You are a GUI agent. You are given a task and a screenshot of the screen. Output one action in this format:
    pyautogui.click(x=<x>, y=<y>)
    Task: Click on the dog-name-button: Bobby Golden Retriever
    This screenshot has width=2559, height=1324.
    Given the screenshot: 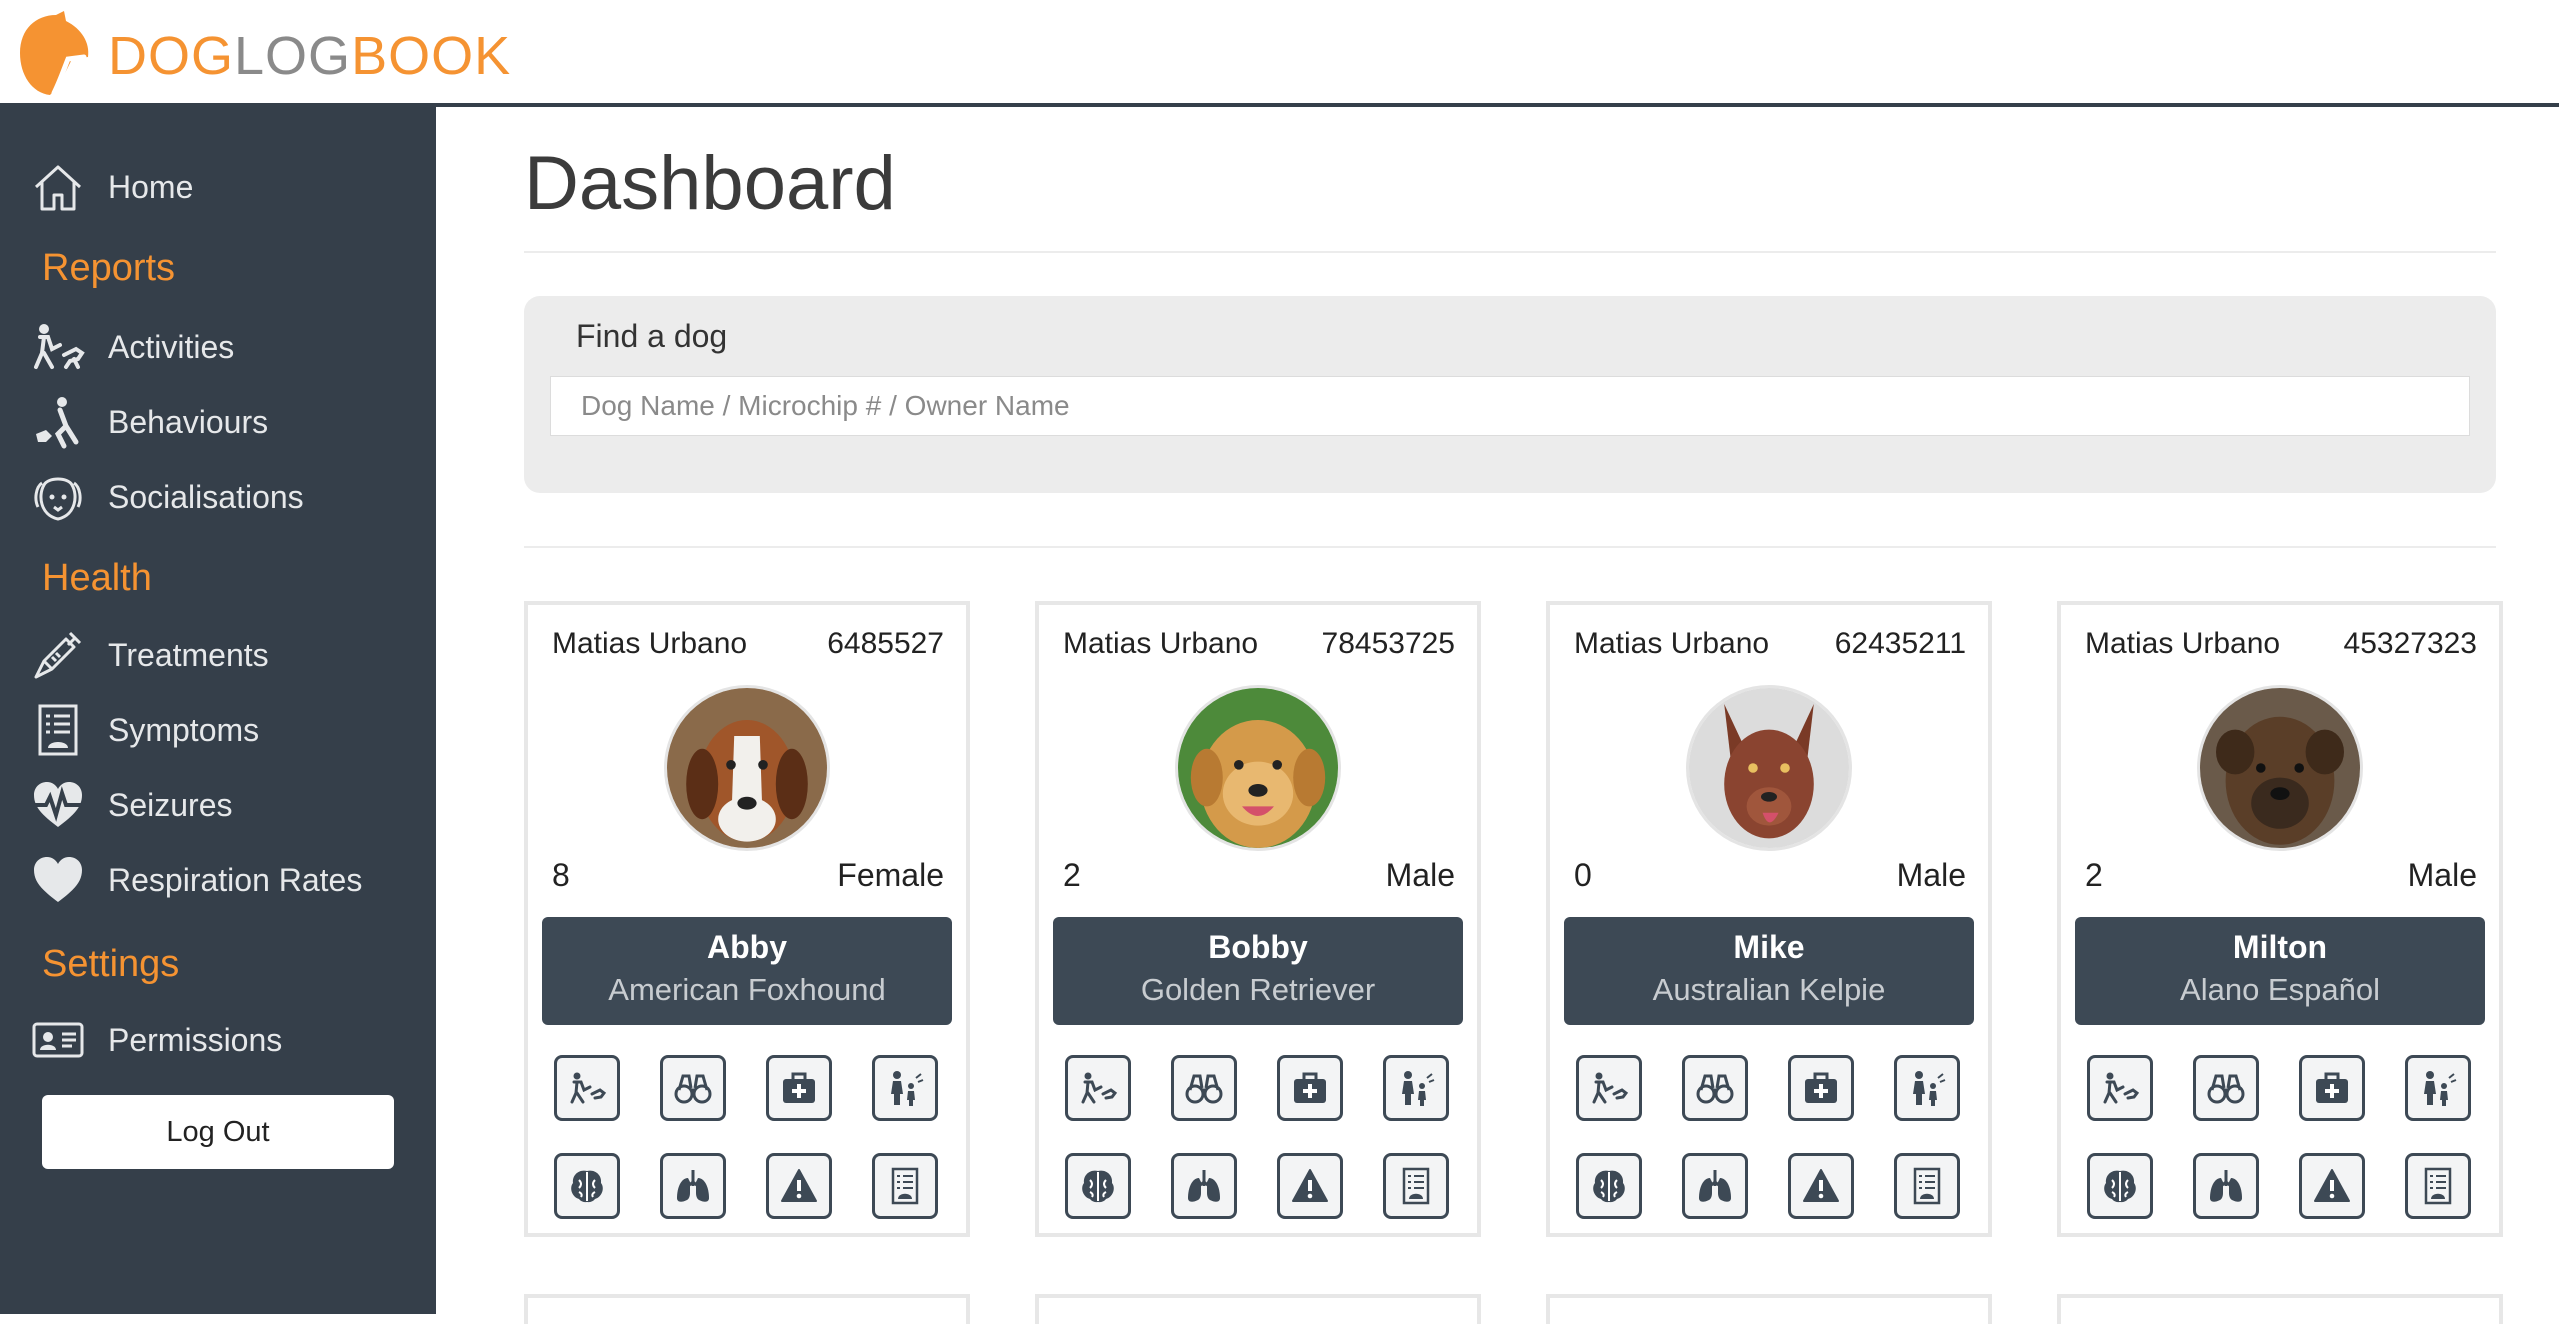 What is the action you would take?
    pyautogui.click(x=1258, y=971)
    